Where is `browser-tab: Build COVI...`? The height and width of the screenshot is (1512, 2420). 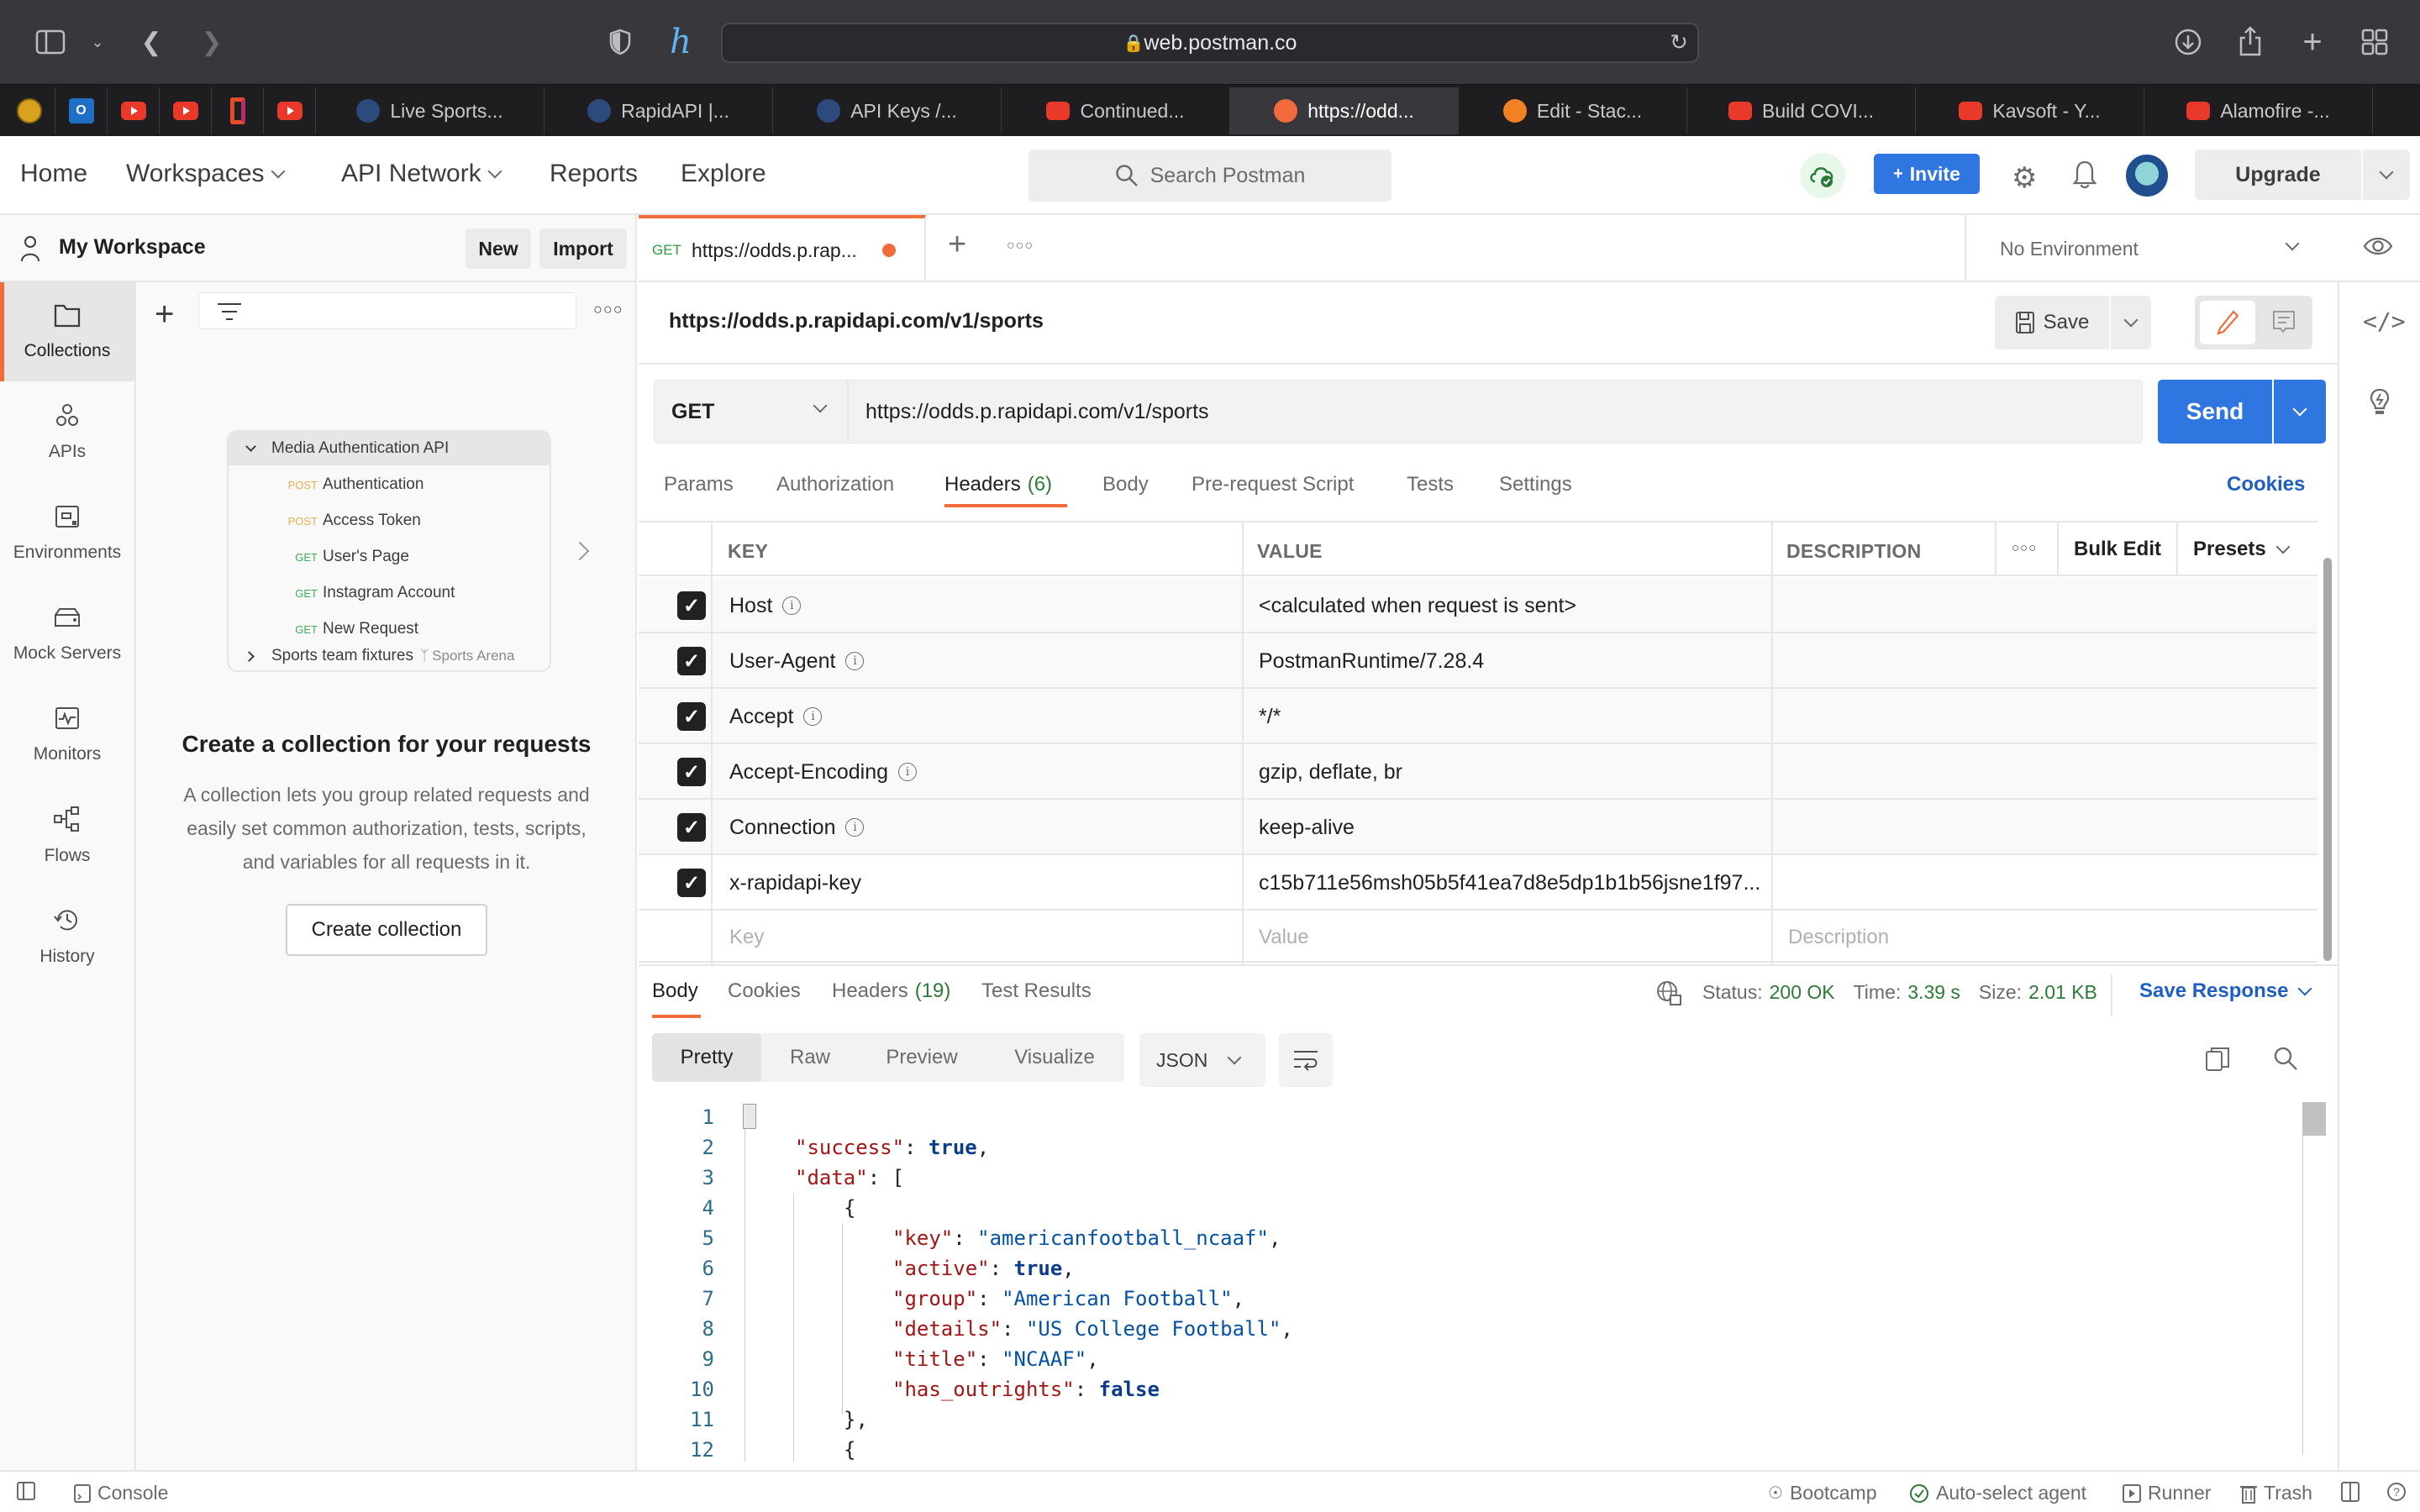
browser-tab: Build COVI... is located at coordinates (1801, 110).